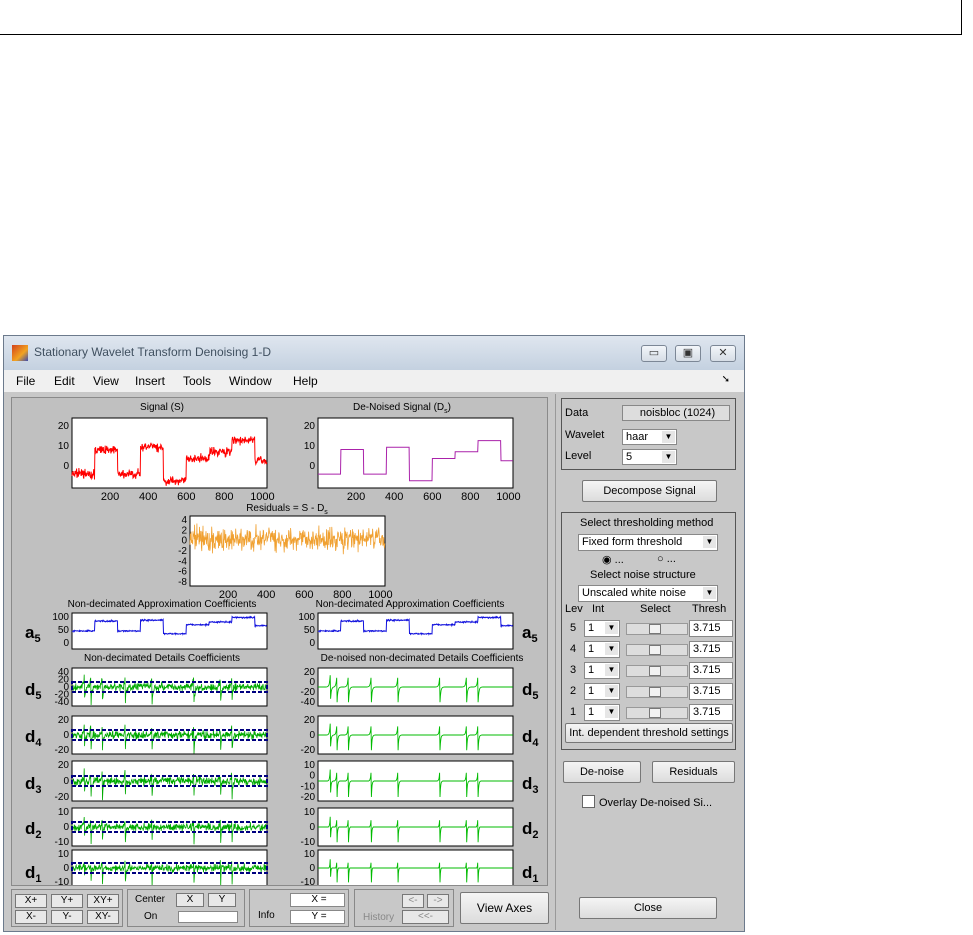 The height and width of the screenshot is (935, 973). What do you see at coordinates (224, 497) in the screenshot?
I see `signal-xtick: 800` at bounding box center [224, 497].